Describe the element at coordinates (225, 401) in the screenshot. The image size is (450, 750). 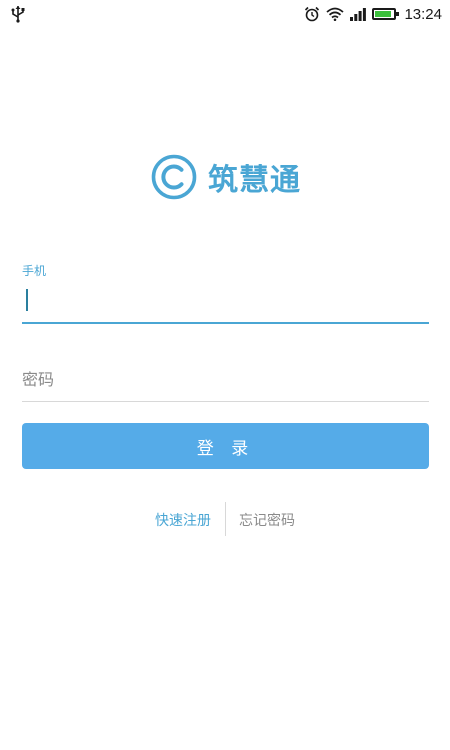
I see `password-underline` at that location.